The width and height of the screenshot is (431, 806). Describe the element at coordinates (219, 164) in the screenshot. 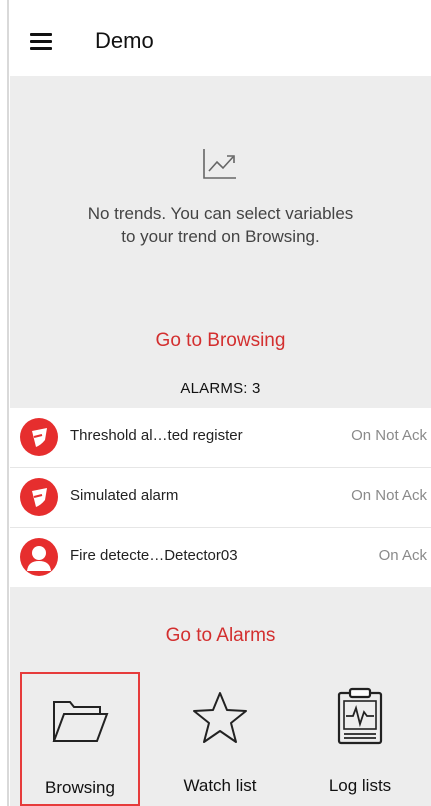

I see `trend-chart-icon` at that location.